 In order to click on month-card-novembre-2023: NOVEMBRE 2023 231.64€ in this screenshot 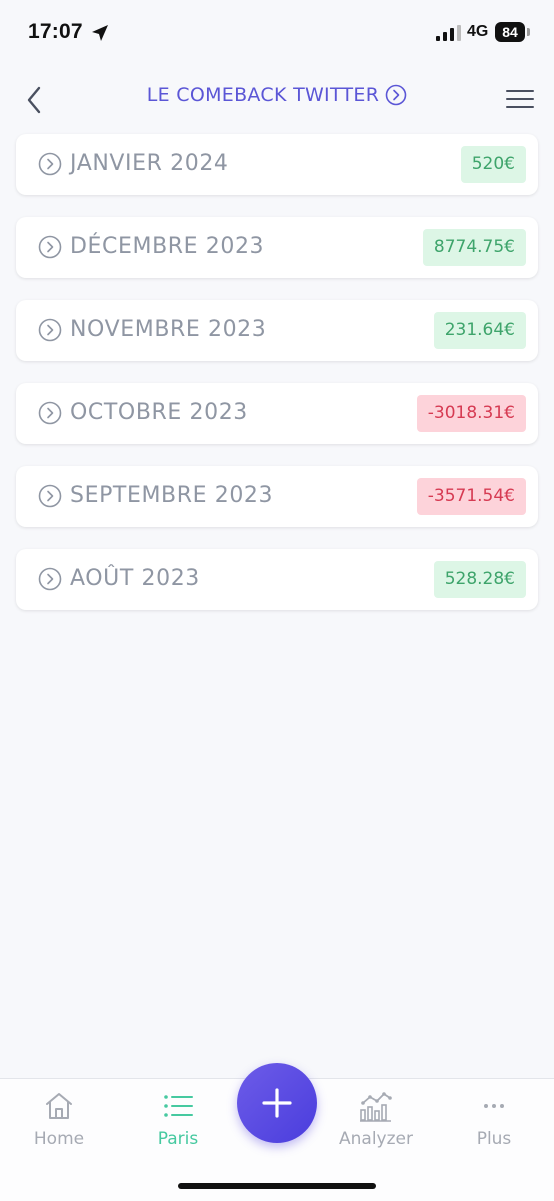, I will do `click(277, 330)`.